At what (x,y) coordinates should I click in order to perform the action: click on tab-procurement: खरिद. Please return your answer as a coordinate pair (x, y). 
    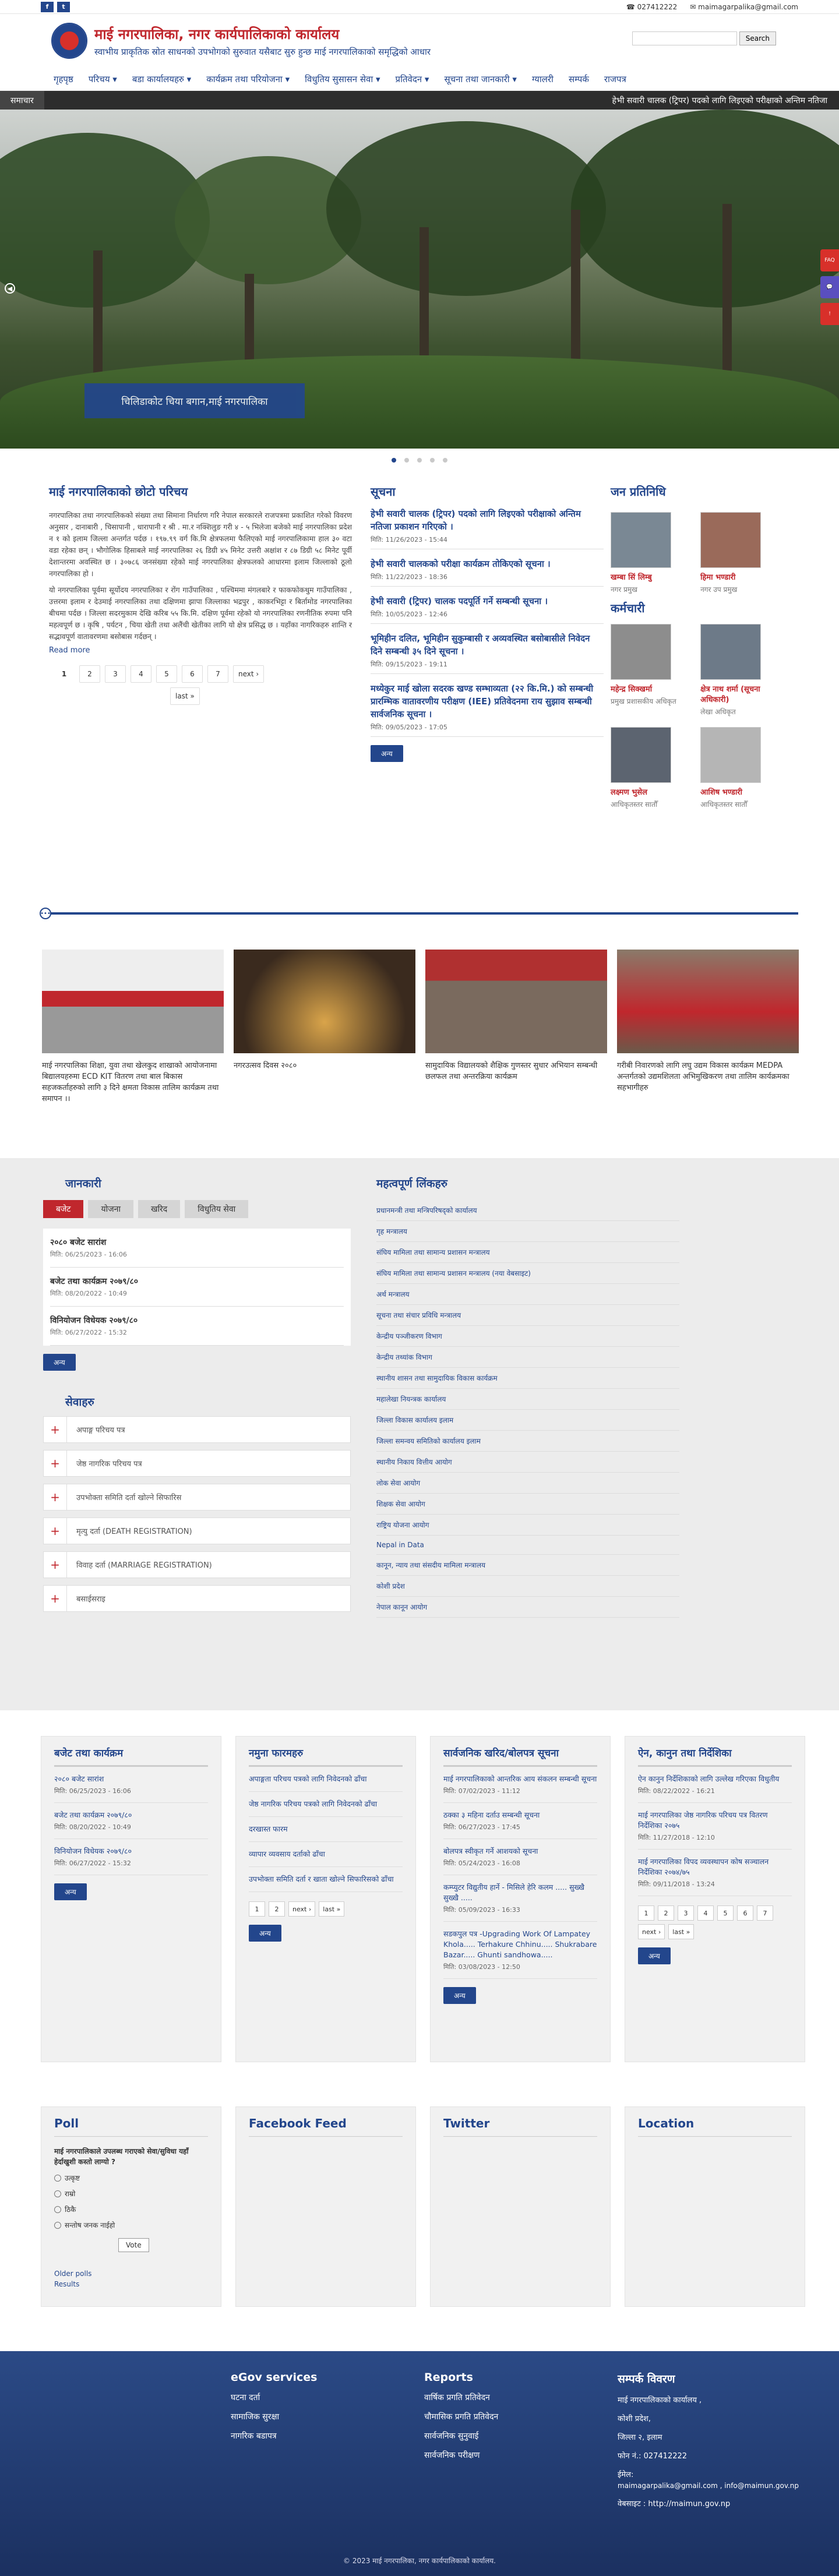
    Looking at the image, I should click on (159, 1209).